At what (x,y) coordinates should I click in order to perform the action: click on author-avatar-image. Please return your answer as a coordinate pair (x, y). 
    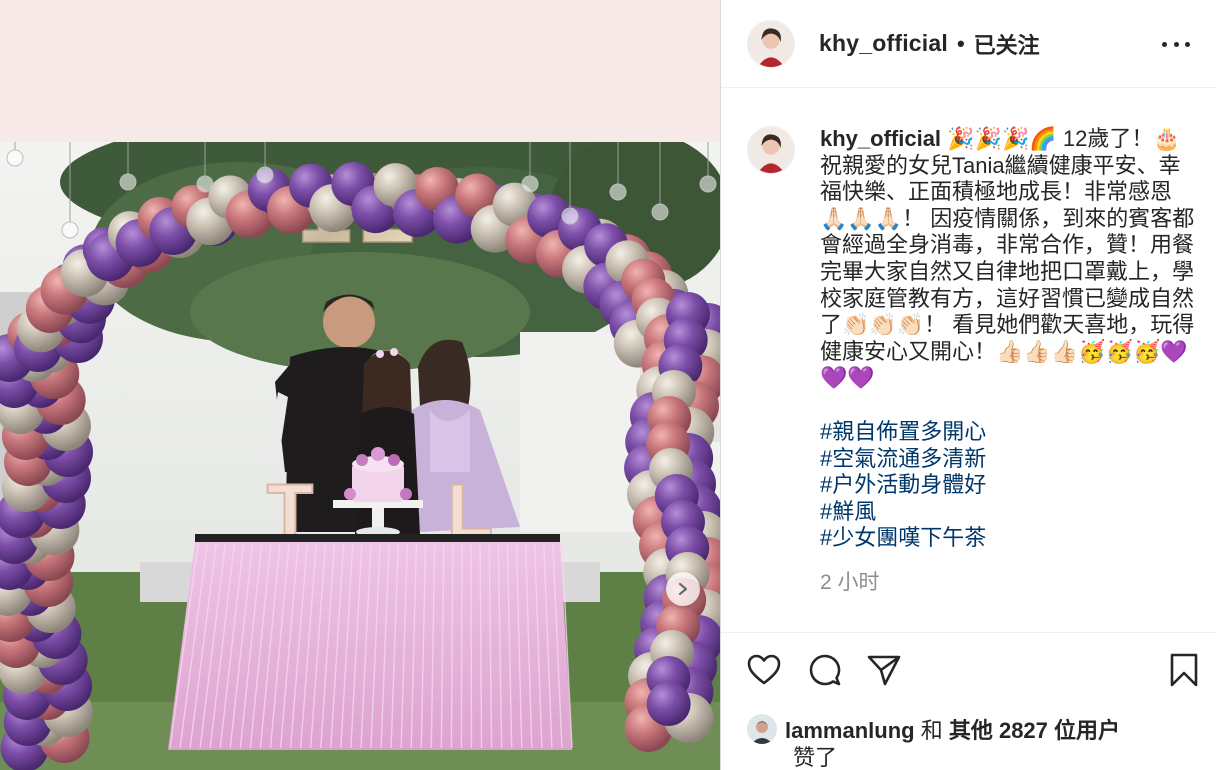
    Looking at the image, I should click on (771, 43).